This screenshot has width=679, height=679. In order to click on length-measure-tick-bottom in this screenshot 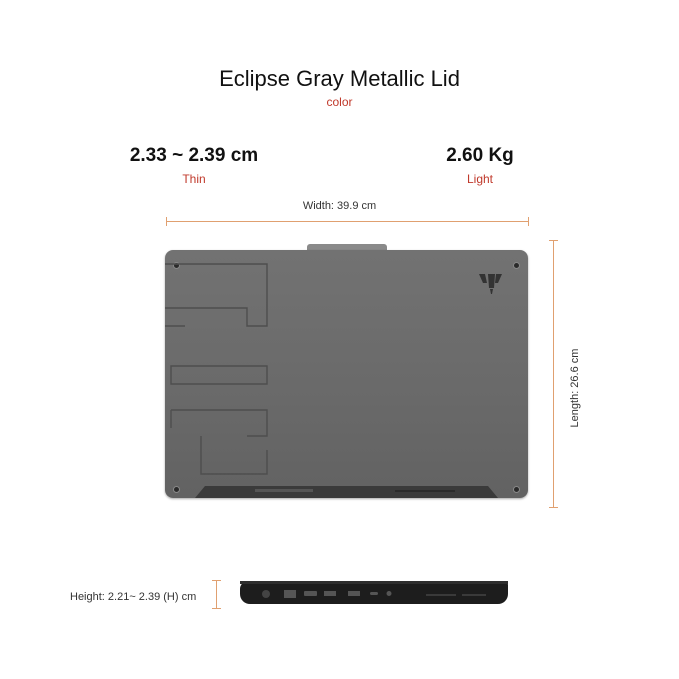, I will do `click(553, 507)`.